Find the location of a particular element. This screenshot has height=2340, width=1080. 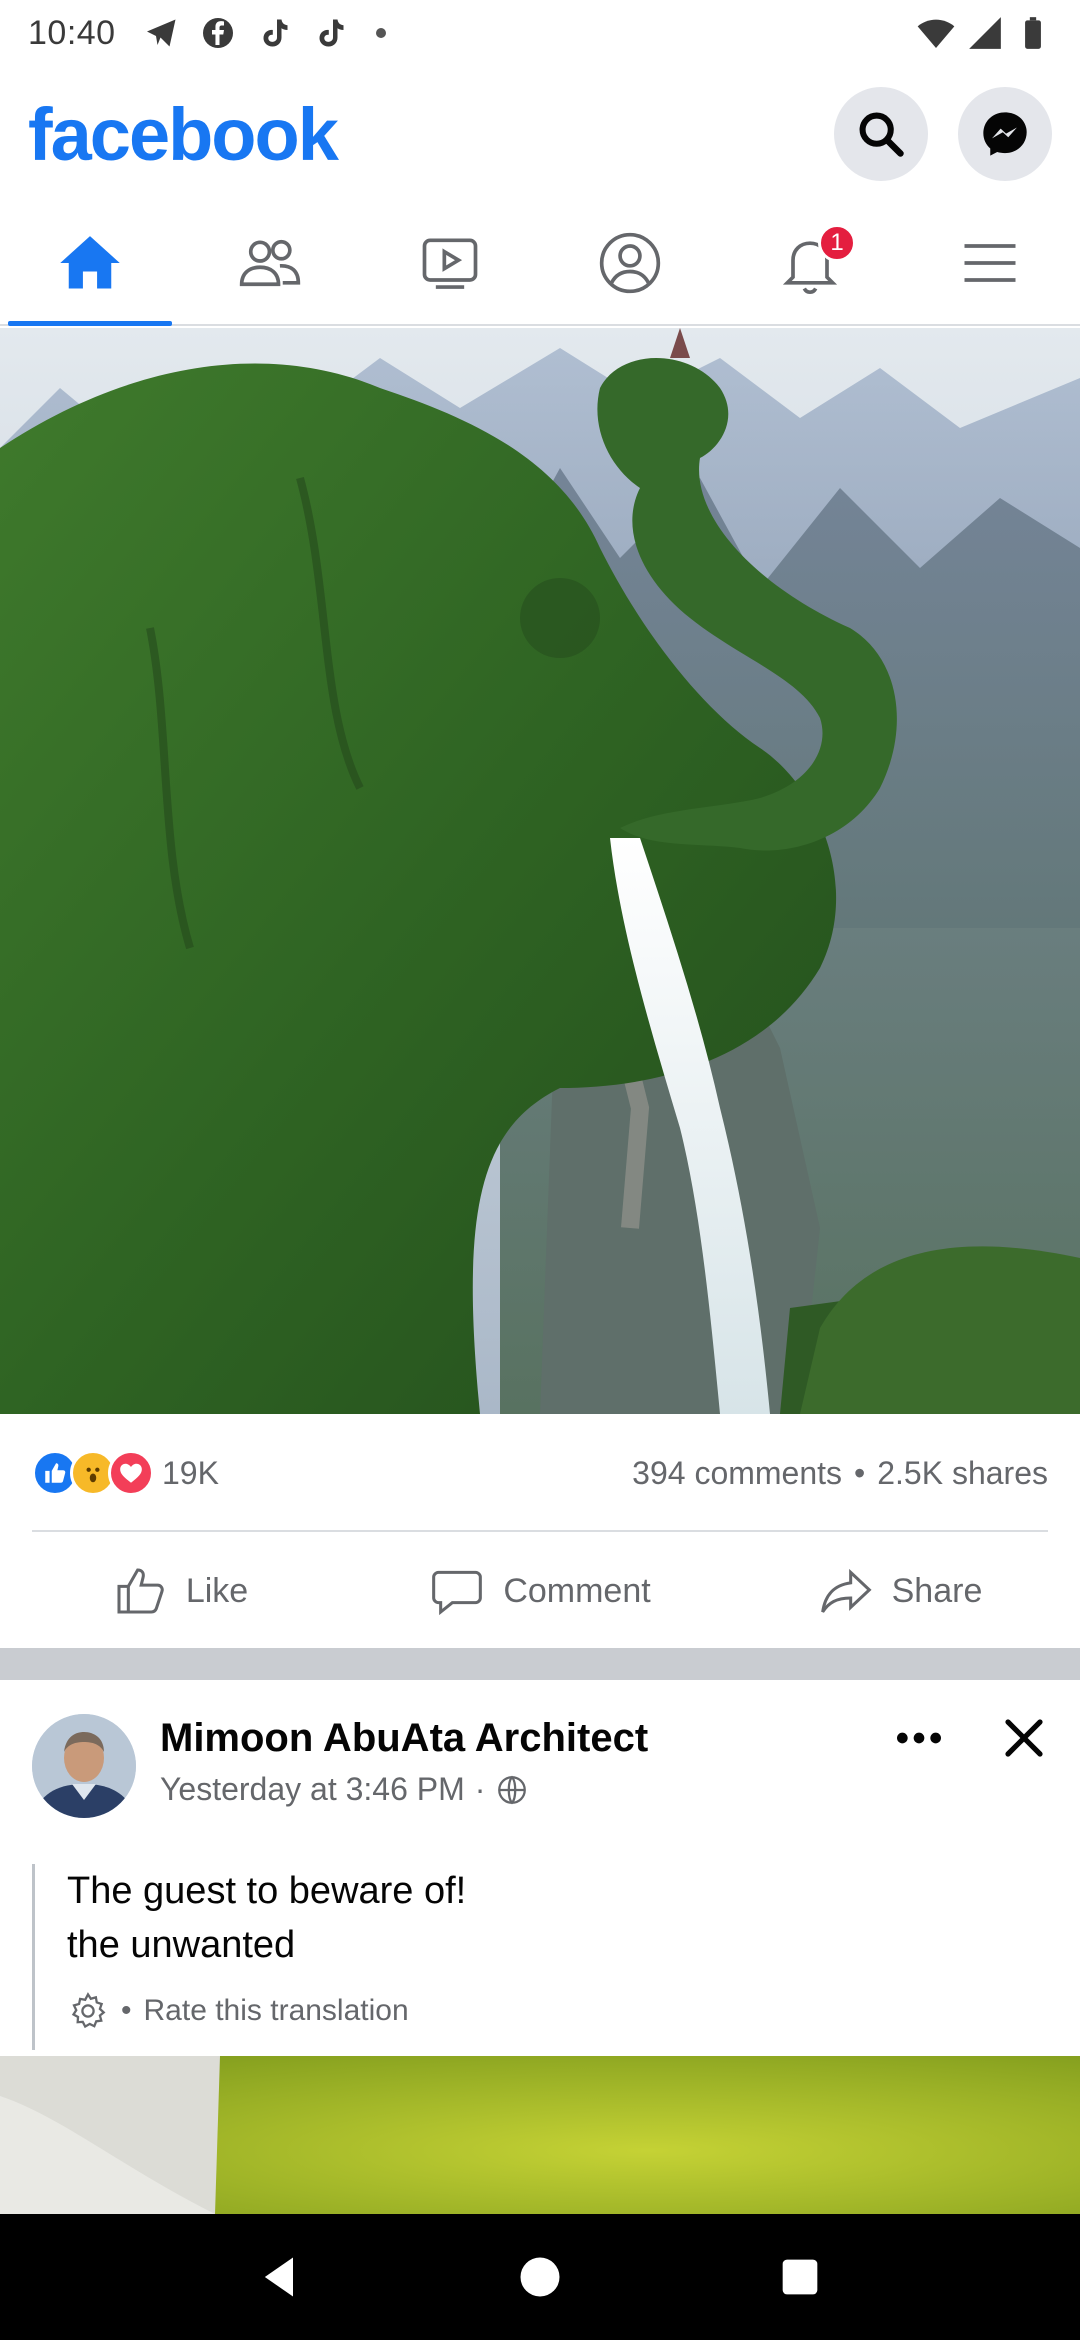

share-button: Share is located at coordinates (900, 1591).